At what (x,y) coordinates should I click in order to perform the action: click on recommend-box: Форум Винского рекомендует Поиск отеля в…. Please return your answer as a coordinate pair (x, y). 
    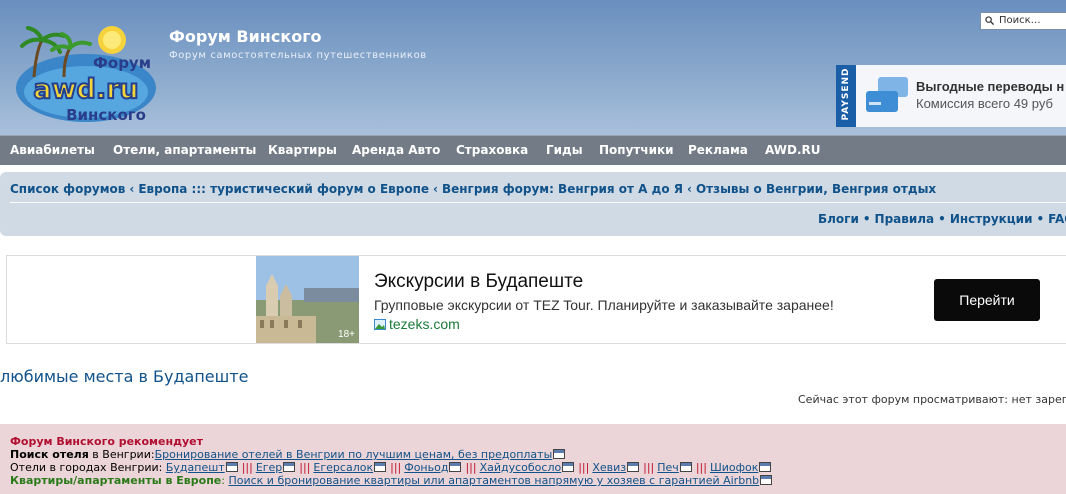
    Looking at the image, I should click on (533, 459).